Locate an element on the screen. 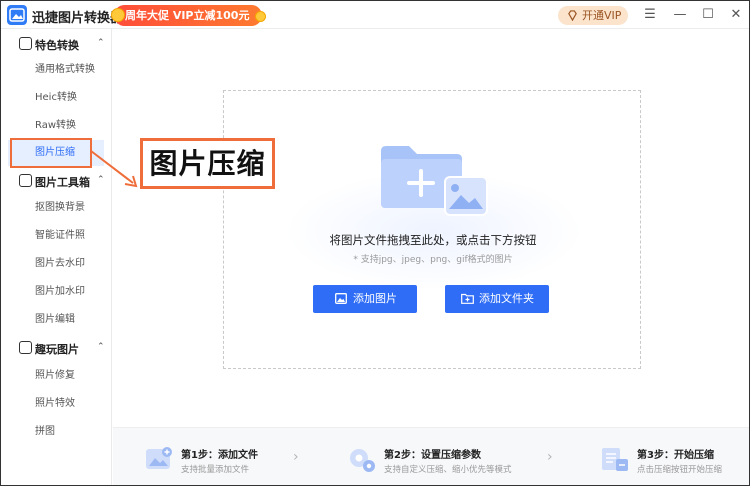  toolbox-icon is located at coordinates (25, 180).